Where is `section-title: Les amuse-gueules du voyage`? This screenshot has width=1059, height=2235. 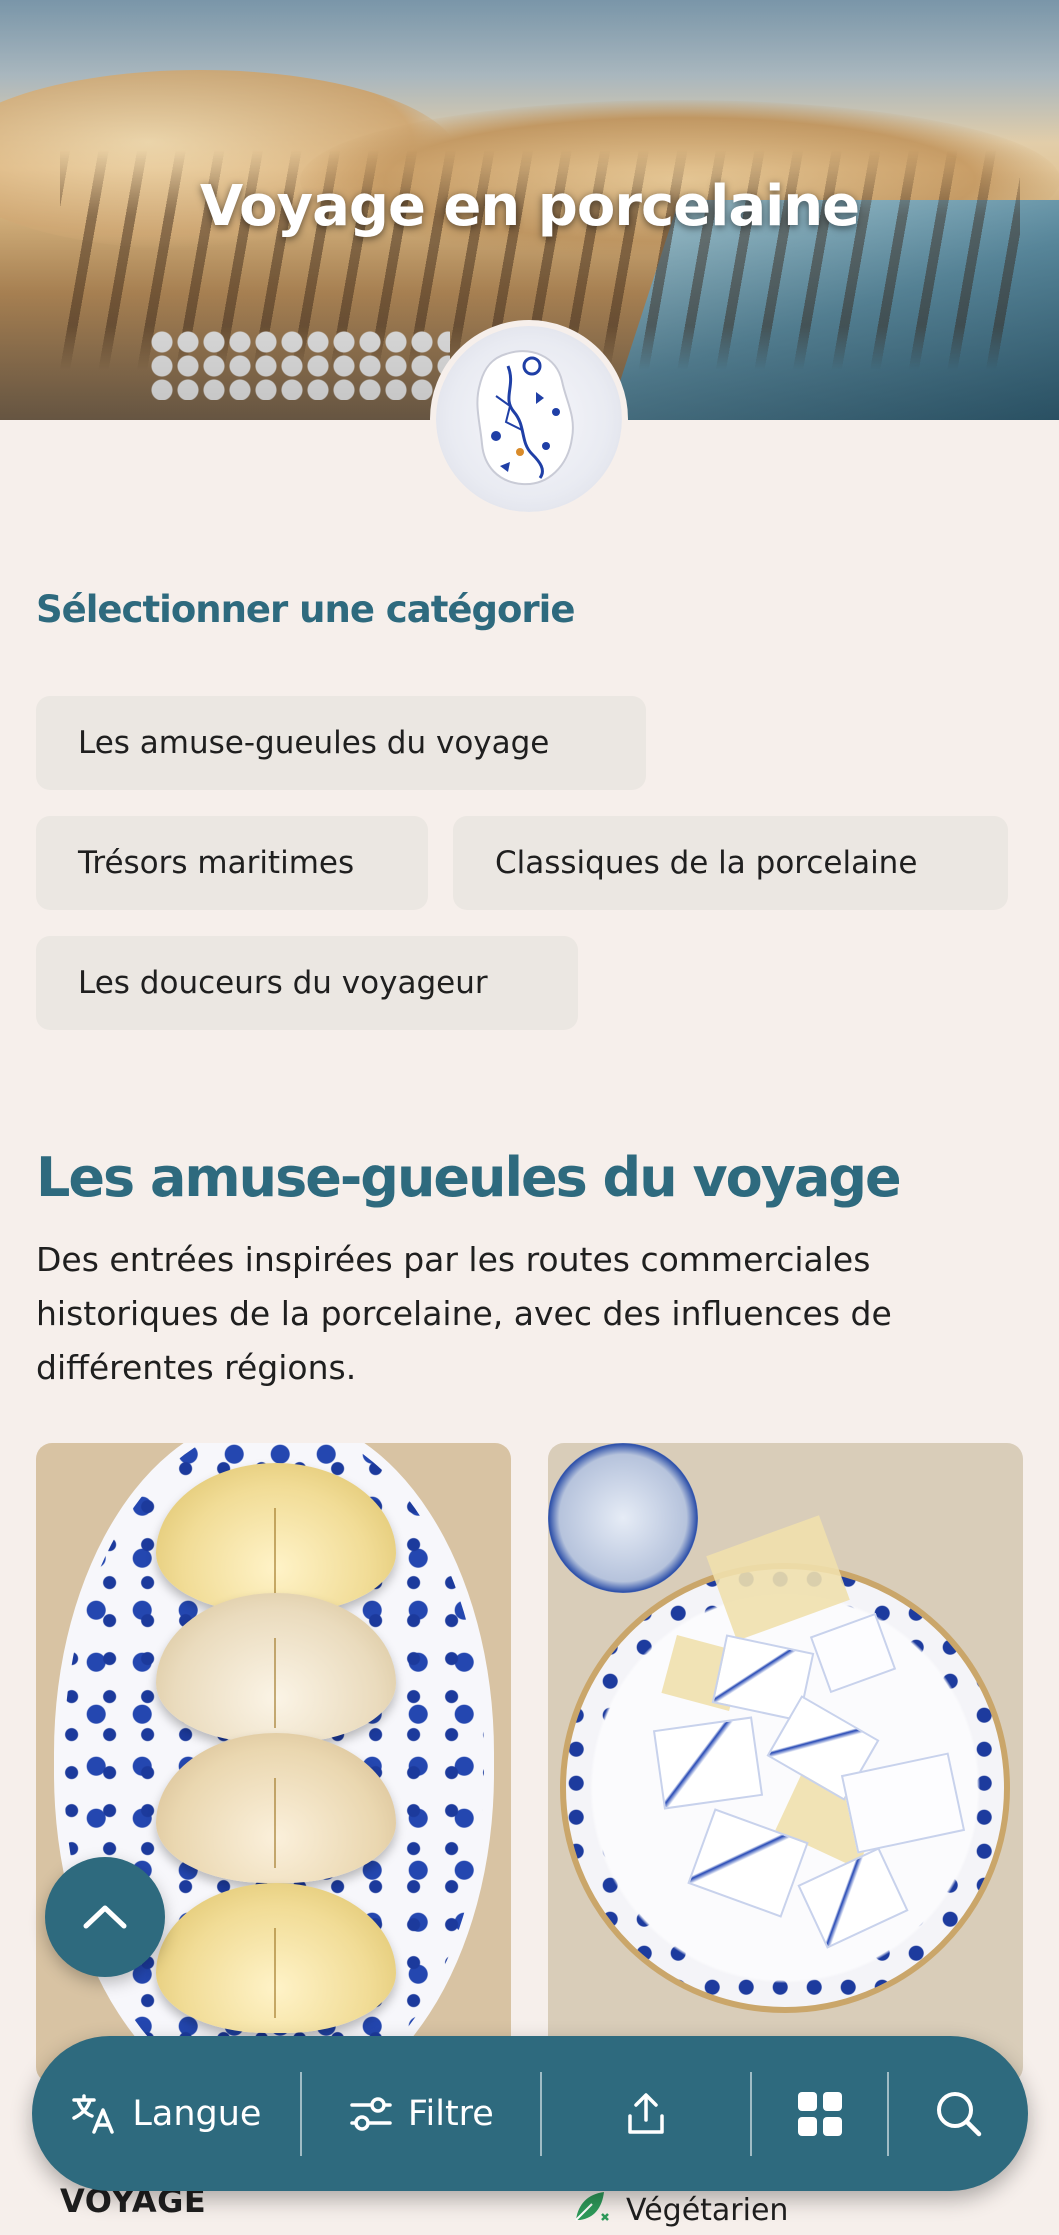 section-title: Les amuse-gueules du voyage is located at coordinates (469, 1177).